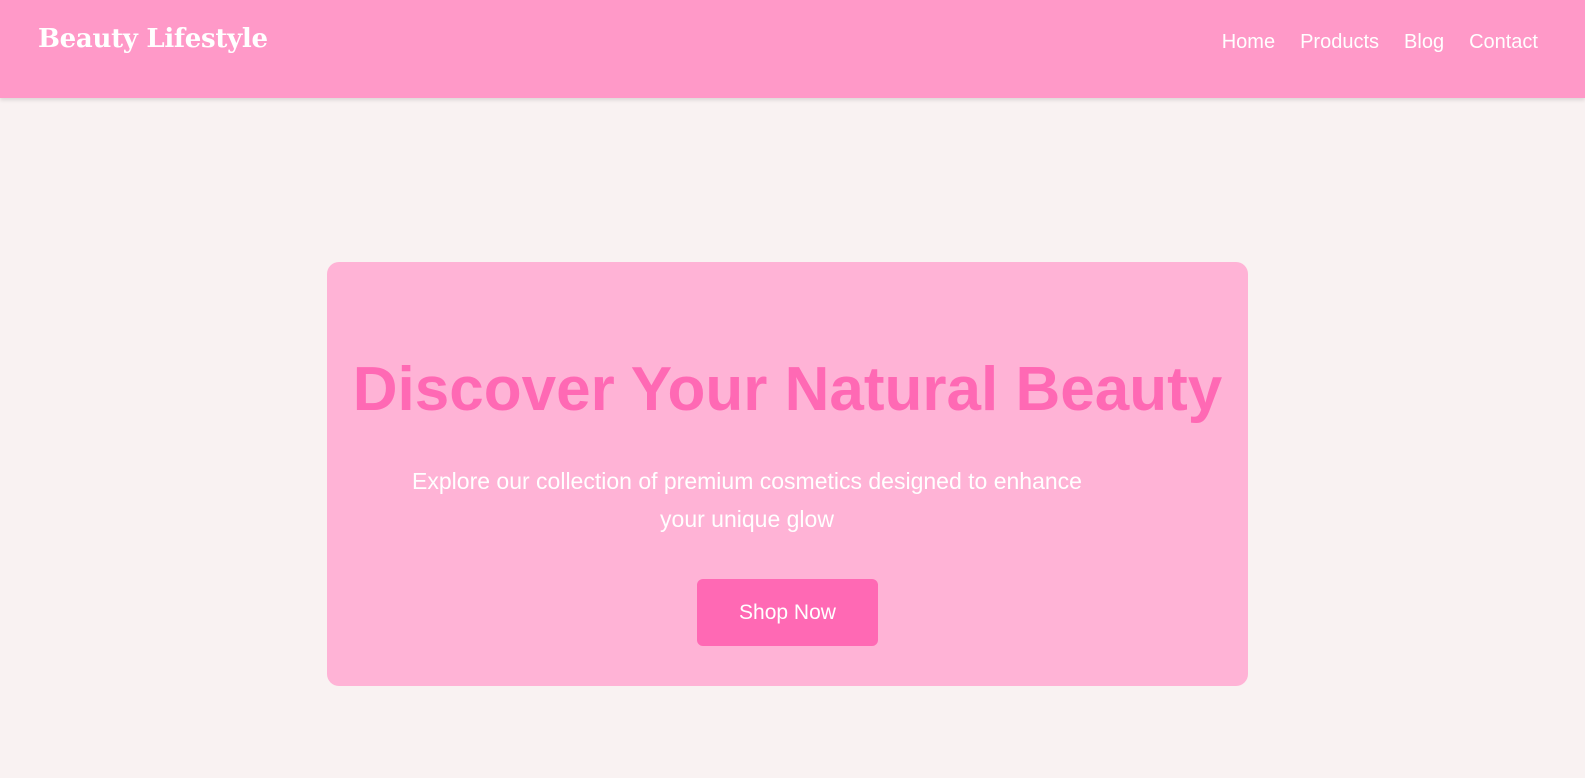  What do you see at coordinates (1503, 42) in the screenshot?
I see `nav-link-contact: Contact` at bounding box center [1503, 42].